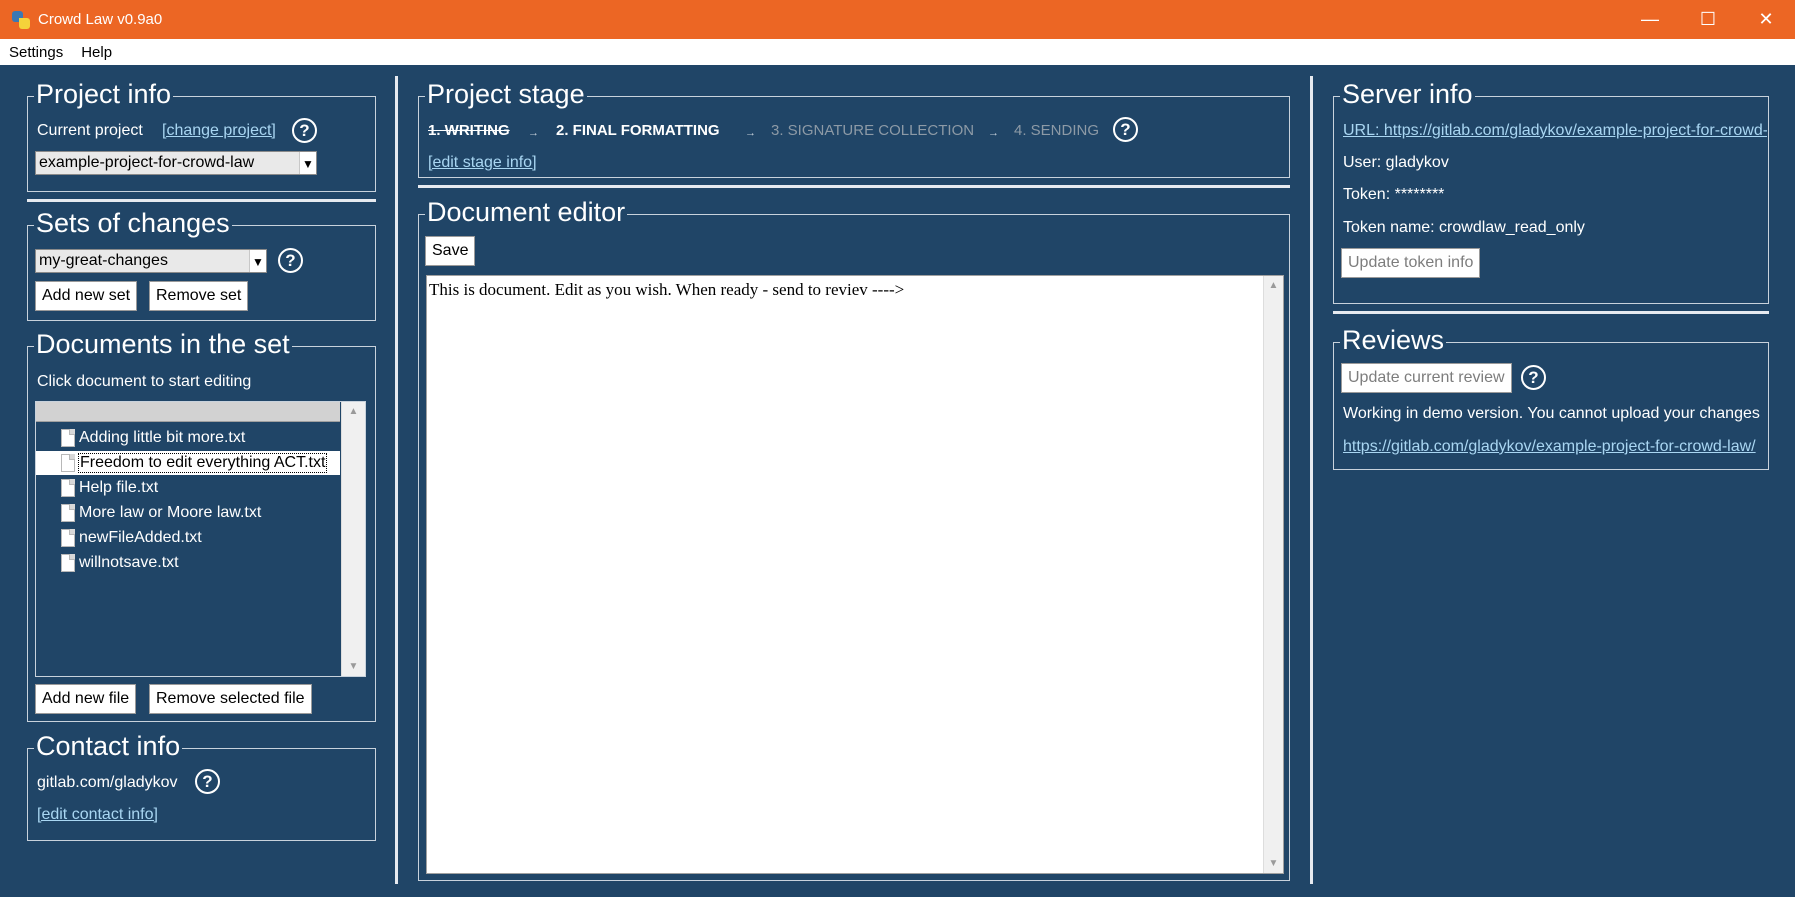 The image size is (1795, 897). I want to click on project-help-icon: ?, so click(304, 130).